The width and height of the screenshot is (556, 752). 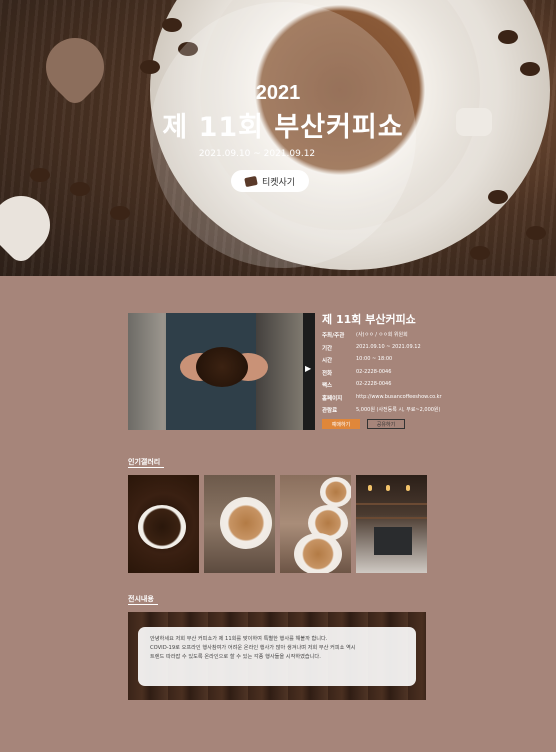 I want to click on exhibit-title-underline, so click(x=143, y=604).